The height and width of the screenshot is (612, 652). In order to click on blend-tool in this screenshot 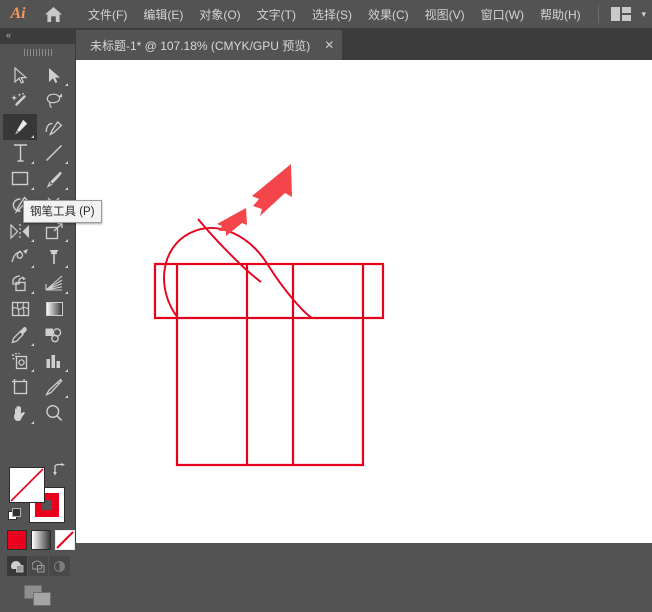, I will do `click(54, 335)`.